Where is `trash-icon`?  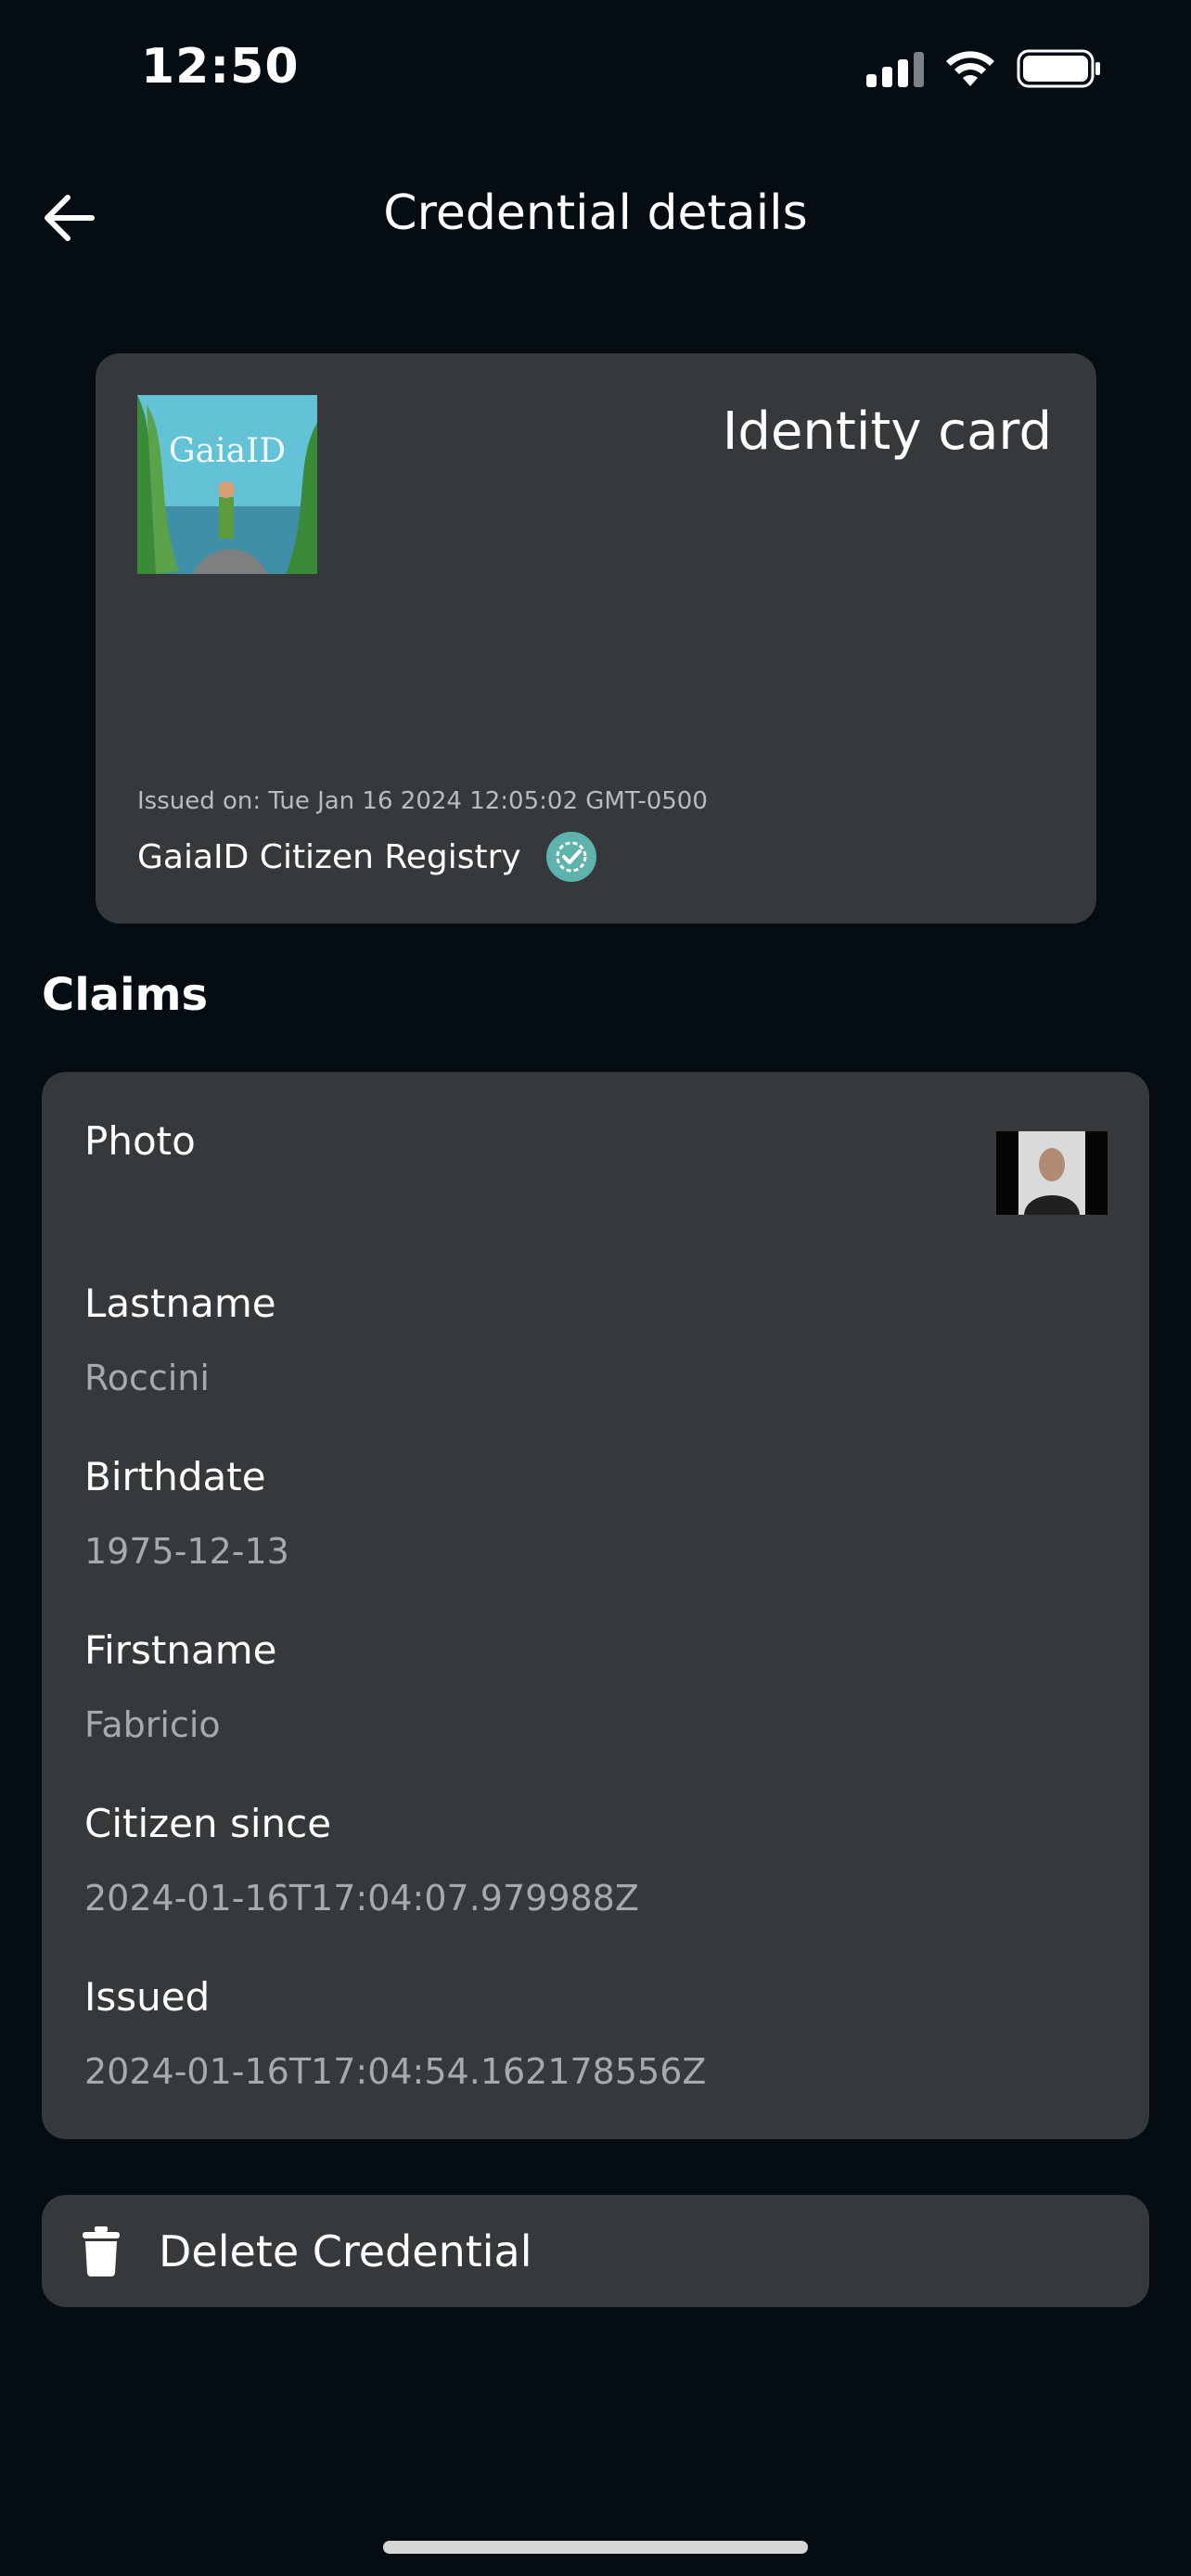
trash-icon is located at coordinates (101, 2250).